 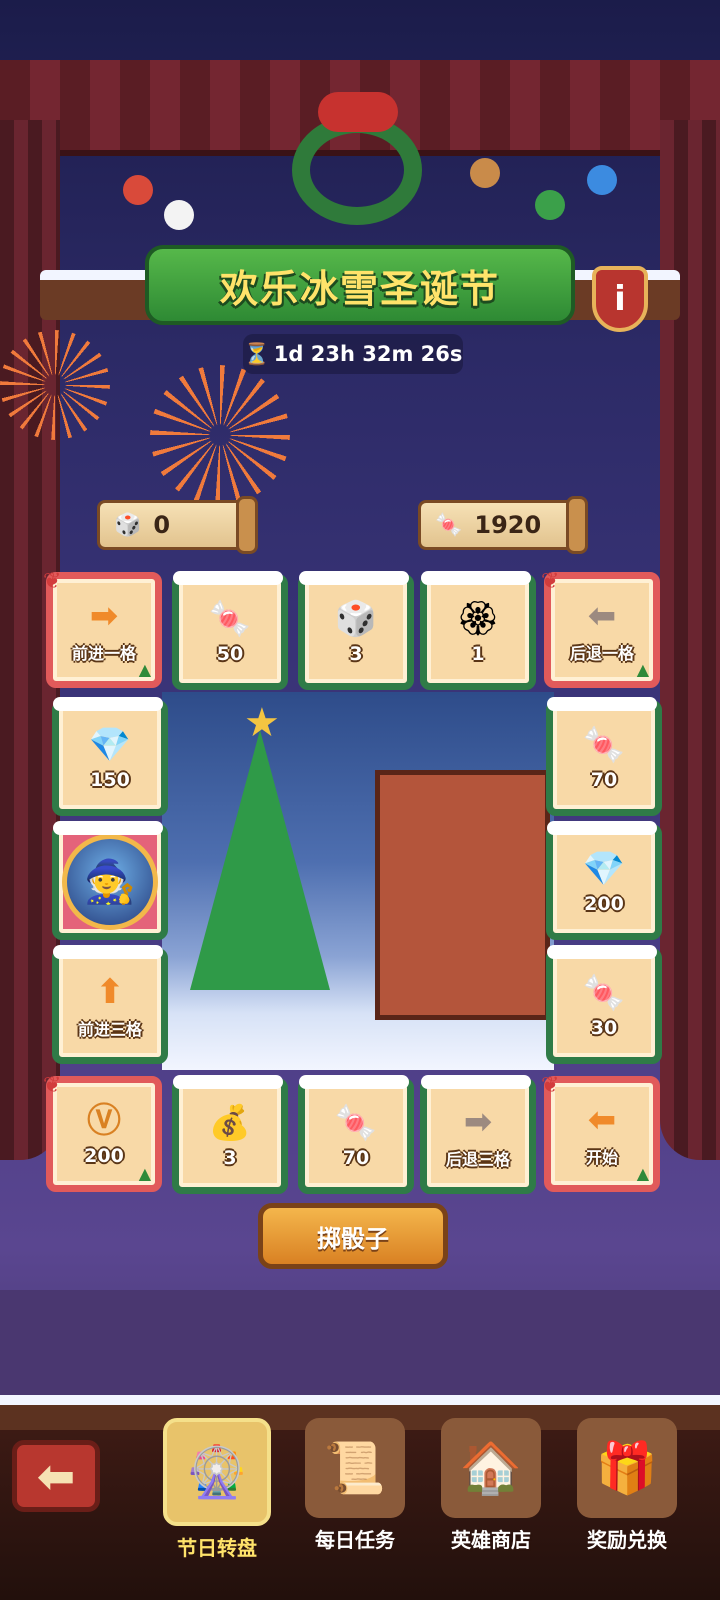 I want to click on board-cell-forward-one: ❦ ➡ 前进一格 ▲, so click(x=102, y=628).